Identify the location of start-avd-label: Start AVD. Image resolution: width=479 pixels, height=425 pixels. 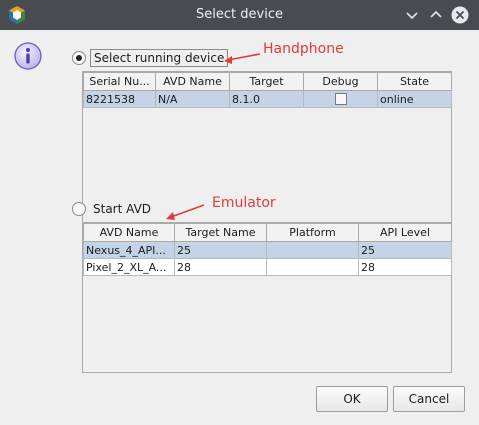
(122, 209).